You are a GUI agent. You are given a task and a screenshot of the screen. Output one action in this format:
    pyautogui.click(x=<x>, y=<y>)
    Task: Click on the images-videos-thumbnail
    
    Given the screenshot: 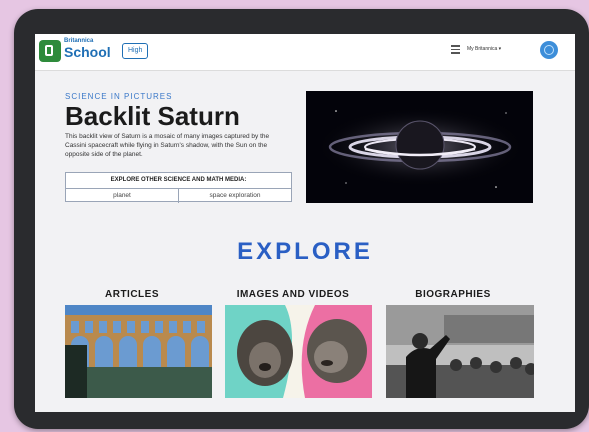 What is the action you would take?
    pyautogui.click(x=298, y=351)
    